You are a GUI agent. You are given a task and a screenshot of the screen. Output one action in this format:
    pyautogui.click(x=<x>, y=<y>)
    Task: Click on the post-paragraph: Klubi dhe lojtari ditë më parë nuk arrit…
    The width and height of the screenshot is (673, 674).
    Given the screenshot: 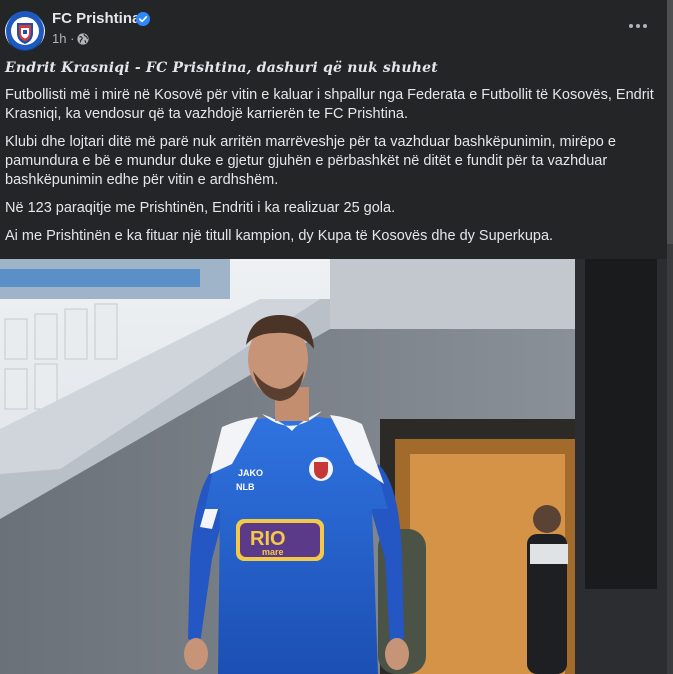 What is the action you would take?
    pyautogui.click(x=310, y=161)
    